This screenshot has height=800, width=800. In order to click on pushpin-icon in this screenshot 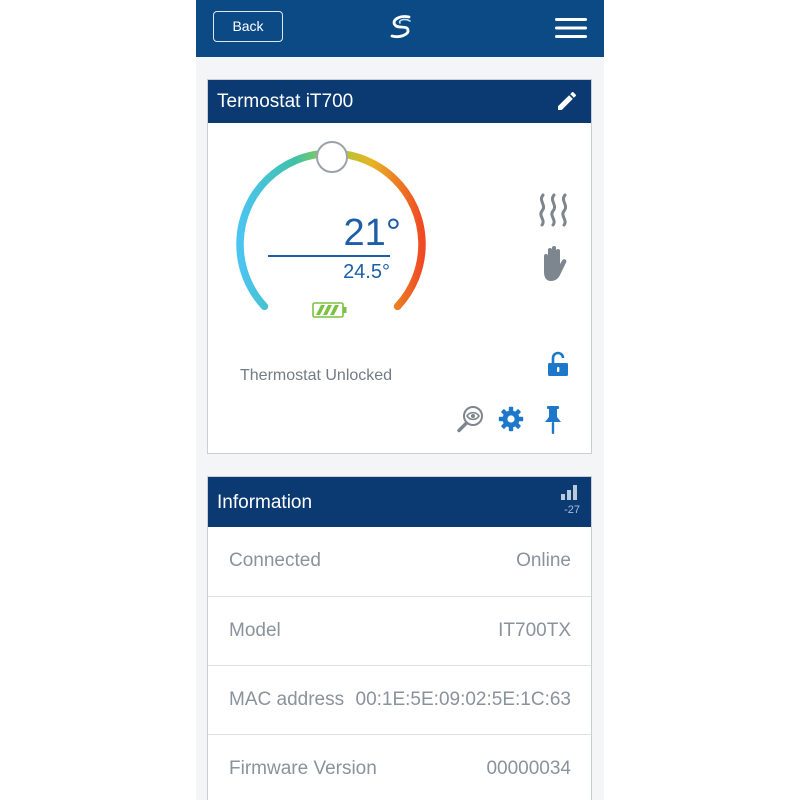, I will do `click(553, 420)`.